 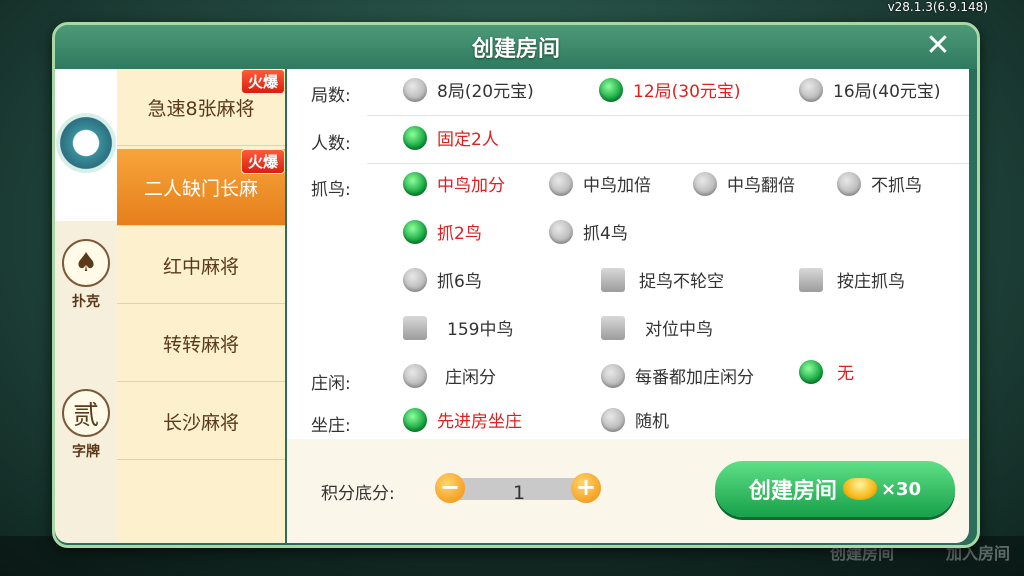 What do you see at coordinates (449, 375) in the screenshot?
I see `banker-option-fen: 庄闲分` at bounding box center [449, 375].